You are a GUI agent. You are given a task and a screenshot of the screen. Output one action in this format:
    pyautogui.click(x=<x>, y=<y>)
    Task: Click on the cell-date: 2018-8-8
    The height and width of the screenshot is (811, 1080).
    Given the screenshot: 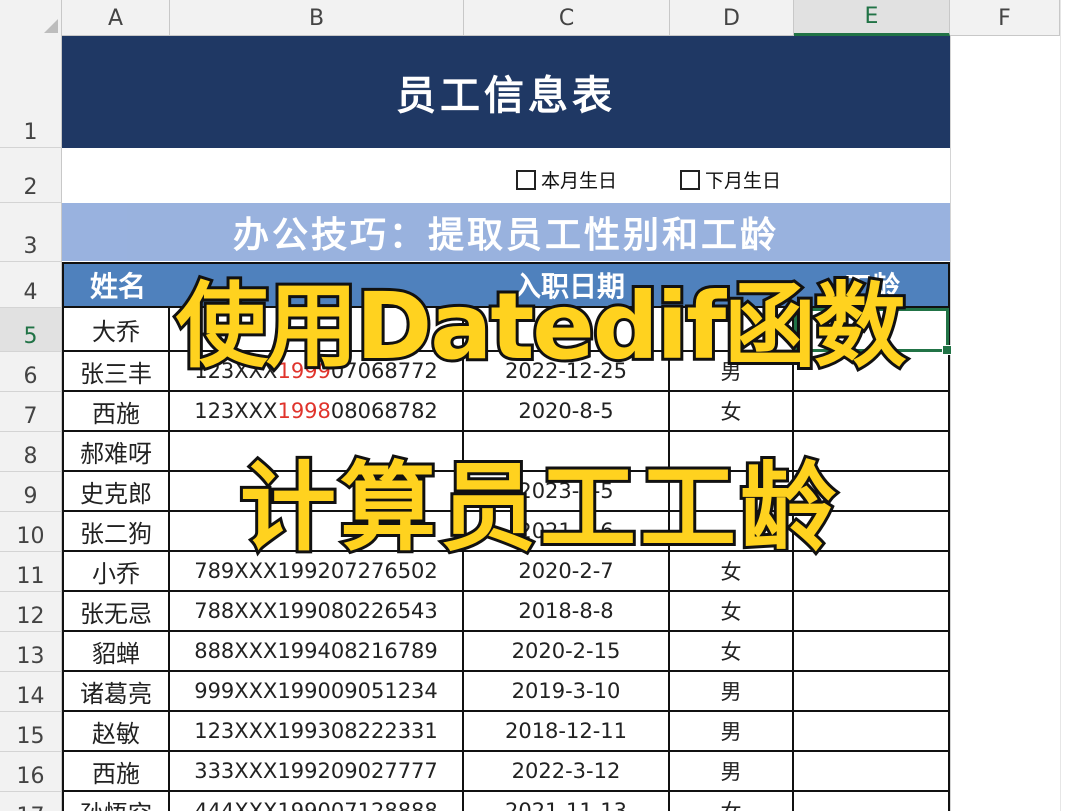 What is the action you would take?
    pyautogui.click(x=567, y=612)
    